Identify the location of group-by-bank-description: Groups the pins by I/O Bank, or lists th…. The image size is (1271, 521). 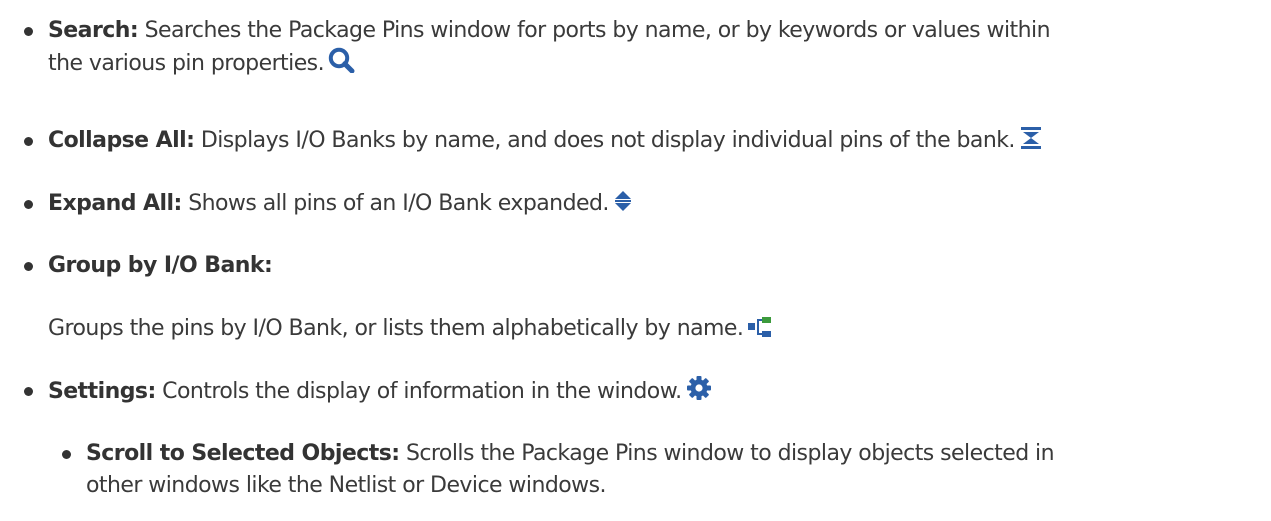
(396, 328).